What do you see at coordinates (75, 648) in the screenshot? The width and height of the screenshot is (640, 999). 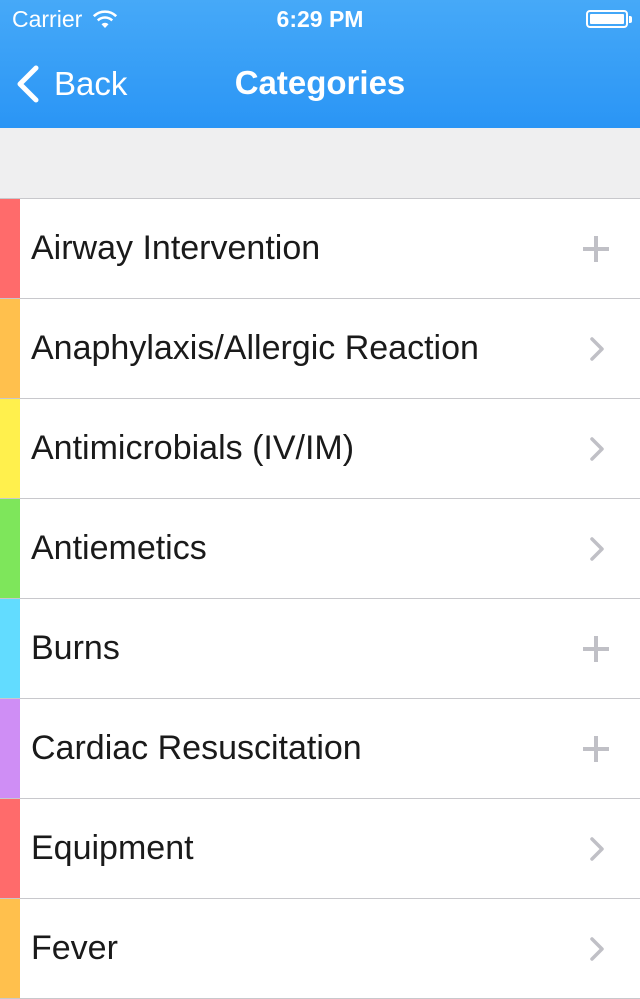 I see `category-label: Burns` at bounding box center [75, 648].